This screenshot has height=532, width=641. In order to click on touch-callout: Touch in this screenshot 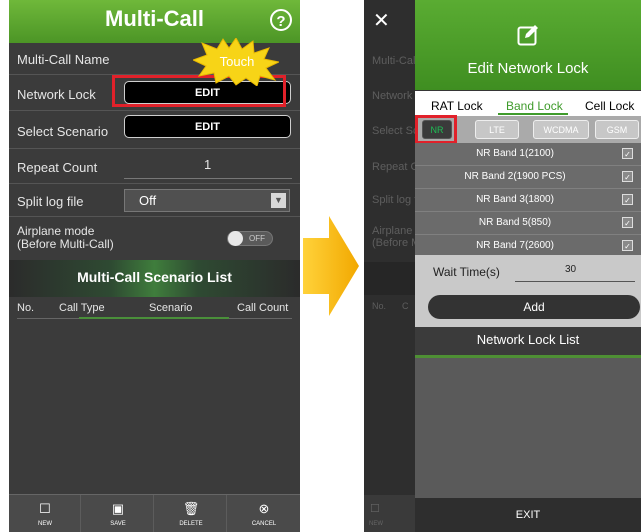, I will do `click(236, 62)`.